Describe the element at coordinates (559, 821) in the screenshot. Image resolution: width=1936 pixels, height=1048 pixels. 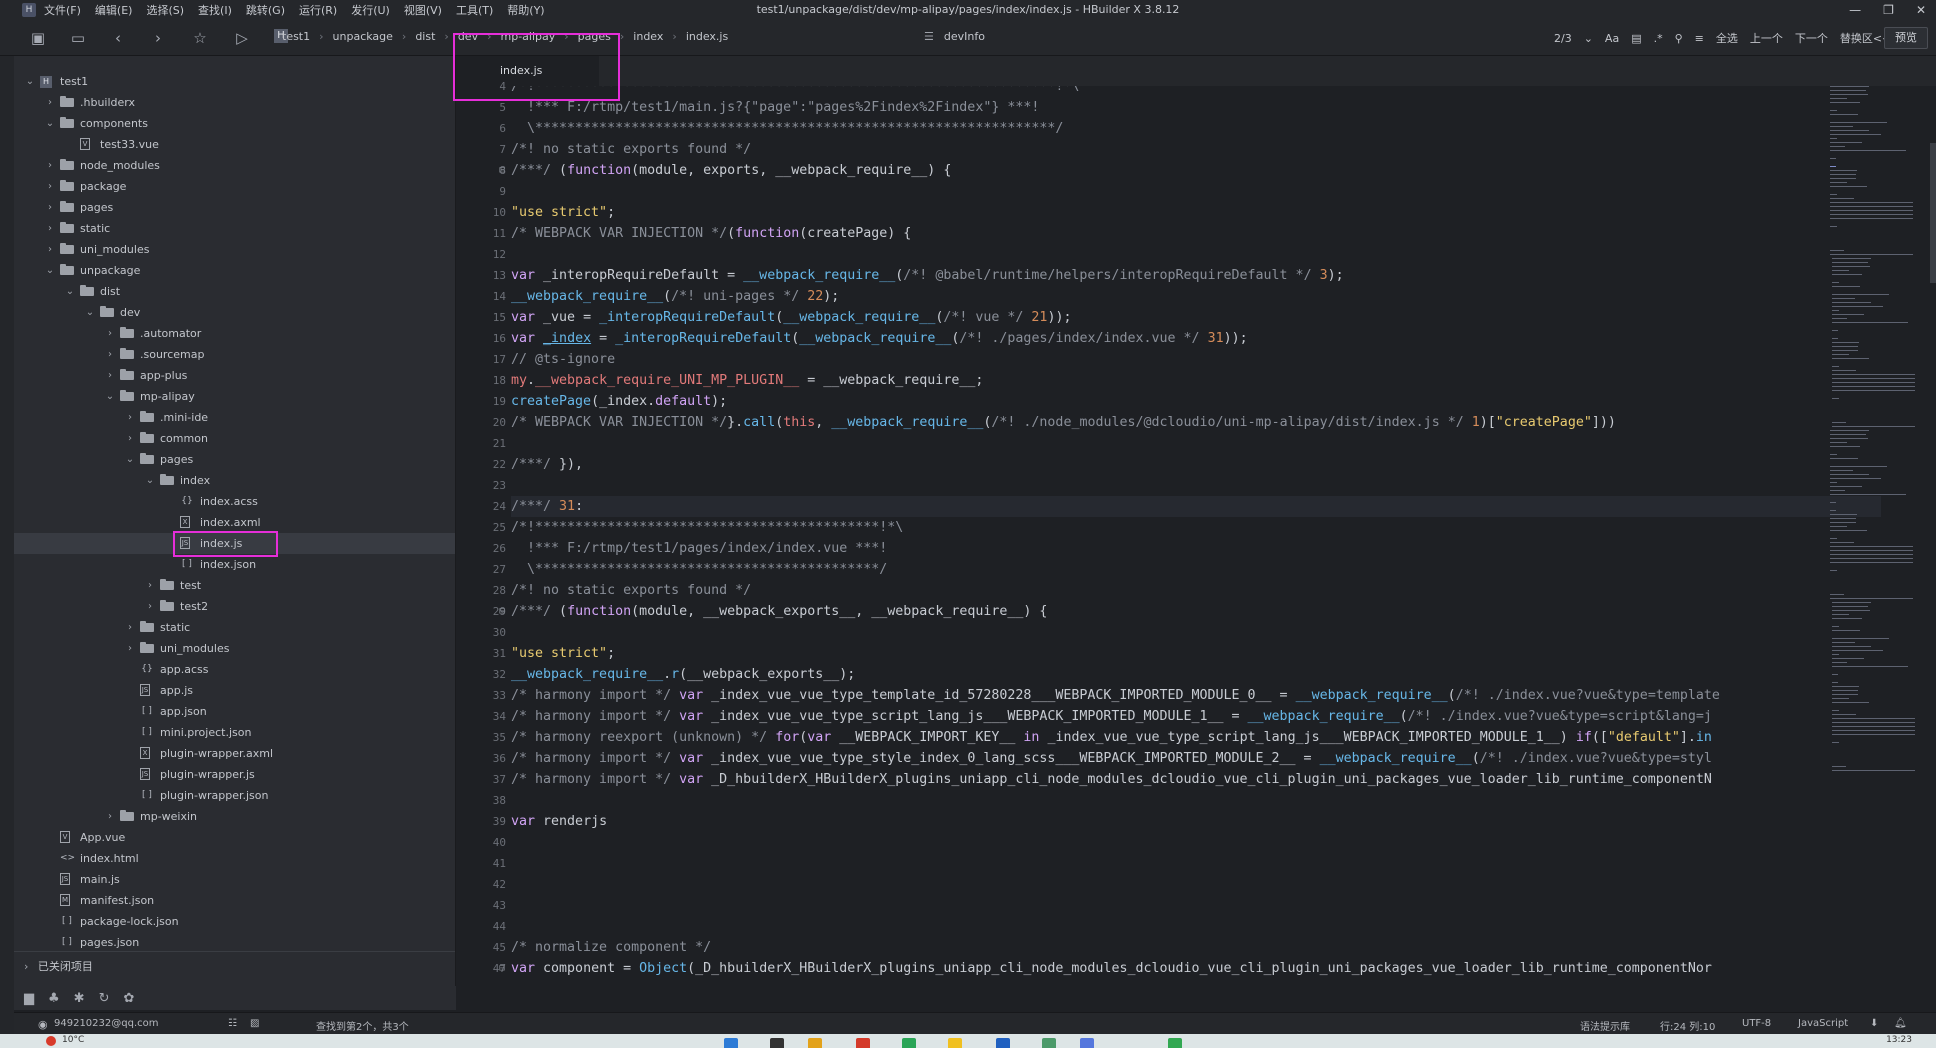
I see `code-line: var renderjs` at that location.